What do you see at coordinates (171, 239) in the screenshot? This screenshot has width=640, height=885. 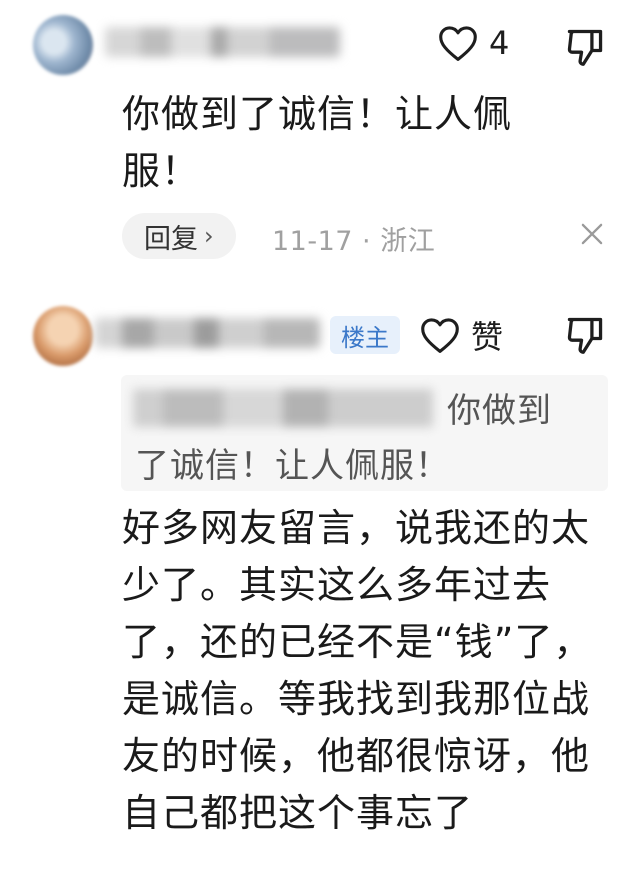 I see `reply-label: 回复` at bounding box center [171, 239].